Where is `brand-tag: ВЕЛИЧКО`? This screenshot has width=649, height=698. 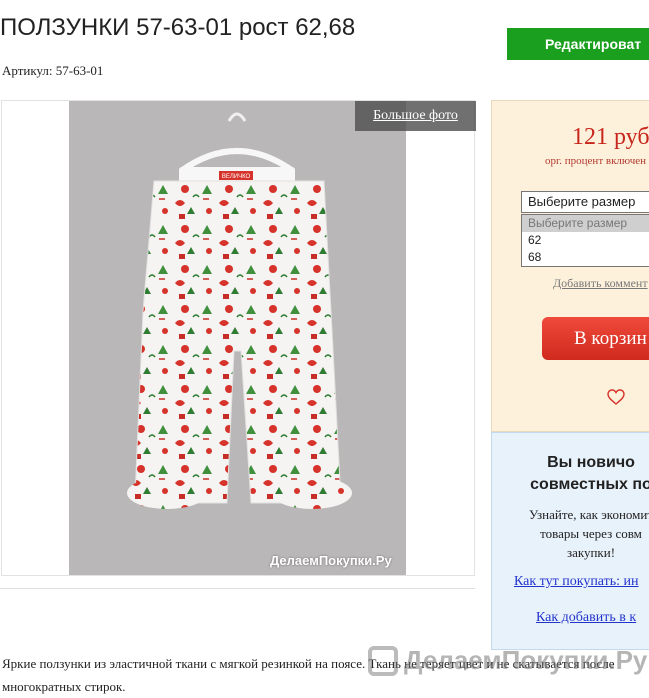
brand-tag: ВЕЛИЧКО is located at coordinates (236, 177).